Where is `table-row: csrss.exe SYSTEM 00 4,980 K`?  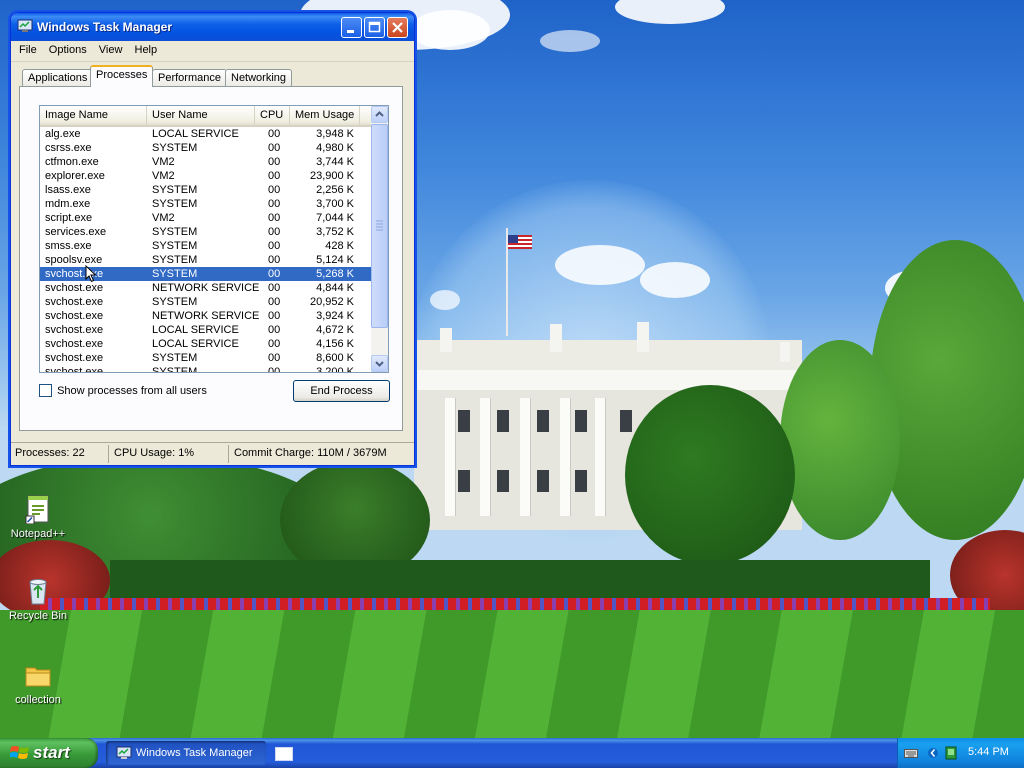
table-row: csrss.exe SYSTEM 00 4,980 K is located at coordinates (206, 148).